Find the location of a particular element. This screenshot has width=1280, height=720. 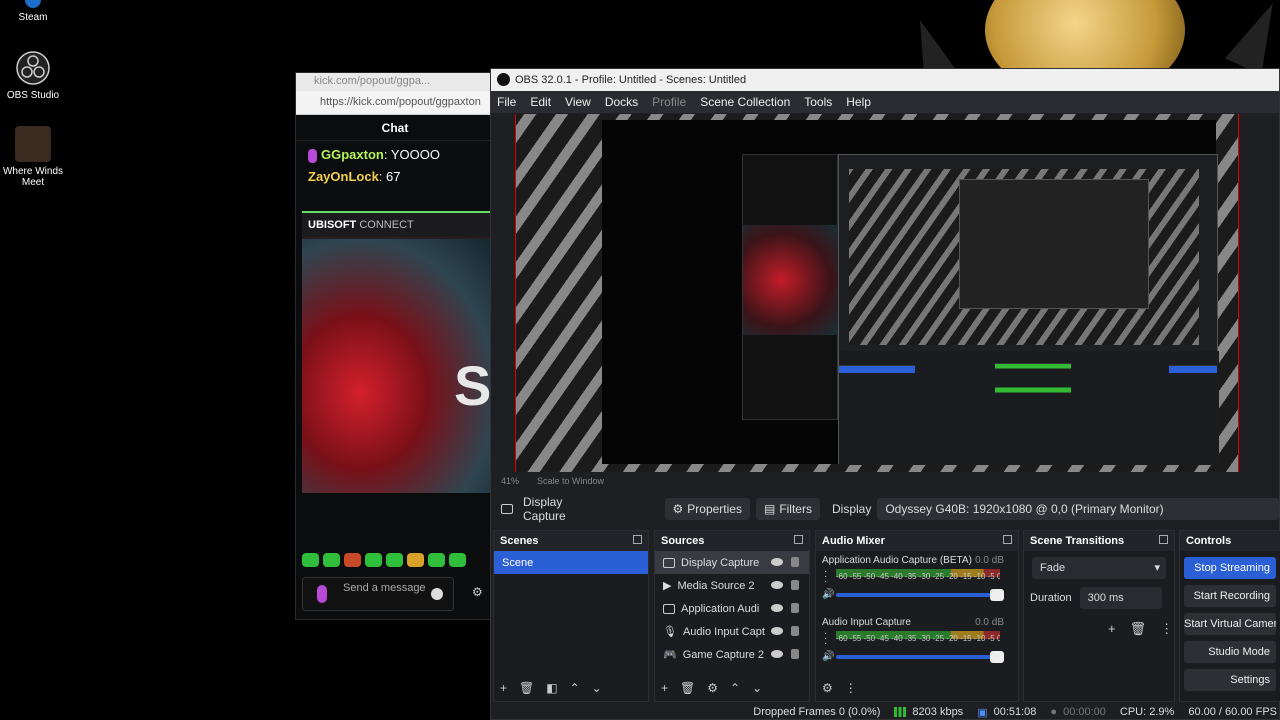

scale-mode-select: Scale to Window is located at coordinates (570, 482).